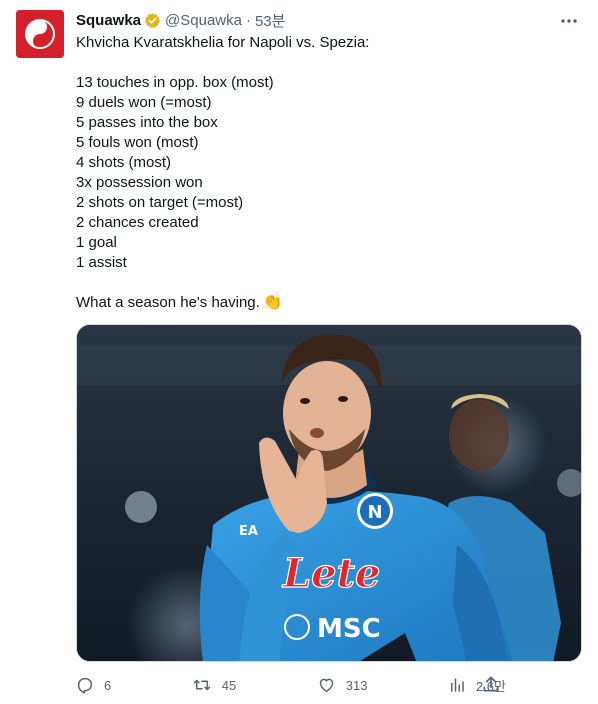 The image size is (598, 704). I want to click on tweet-header: Squawka @Squawka · 53분, so click(180, 20).